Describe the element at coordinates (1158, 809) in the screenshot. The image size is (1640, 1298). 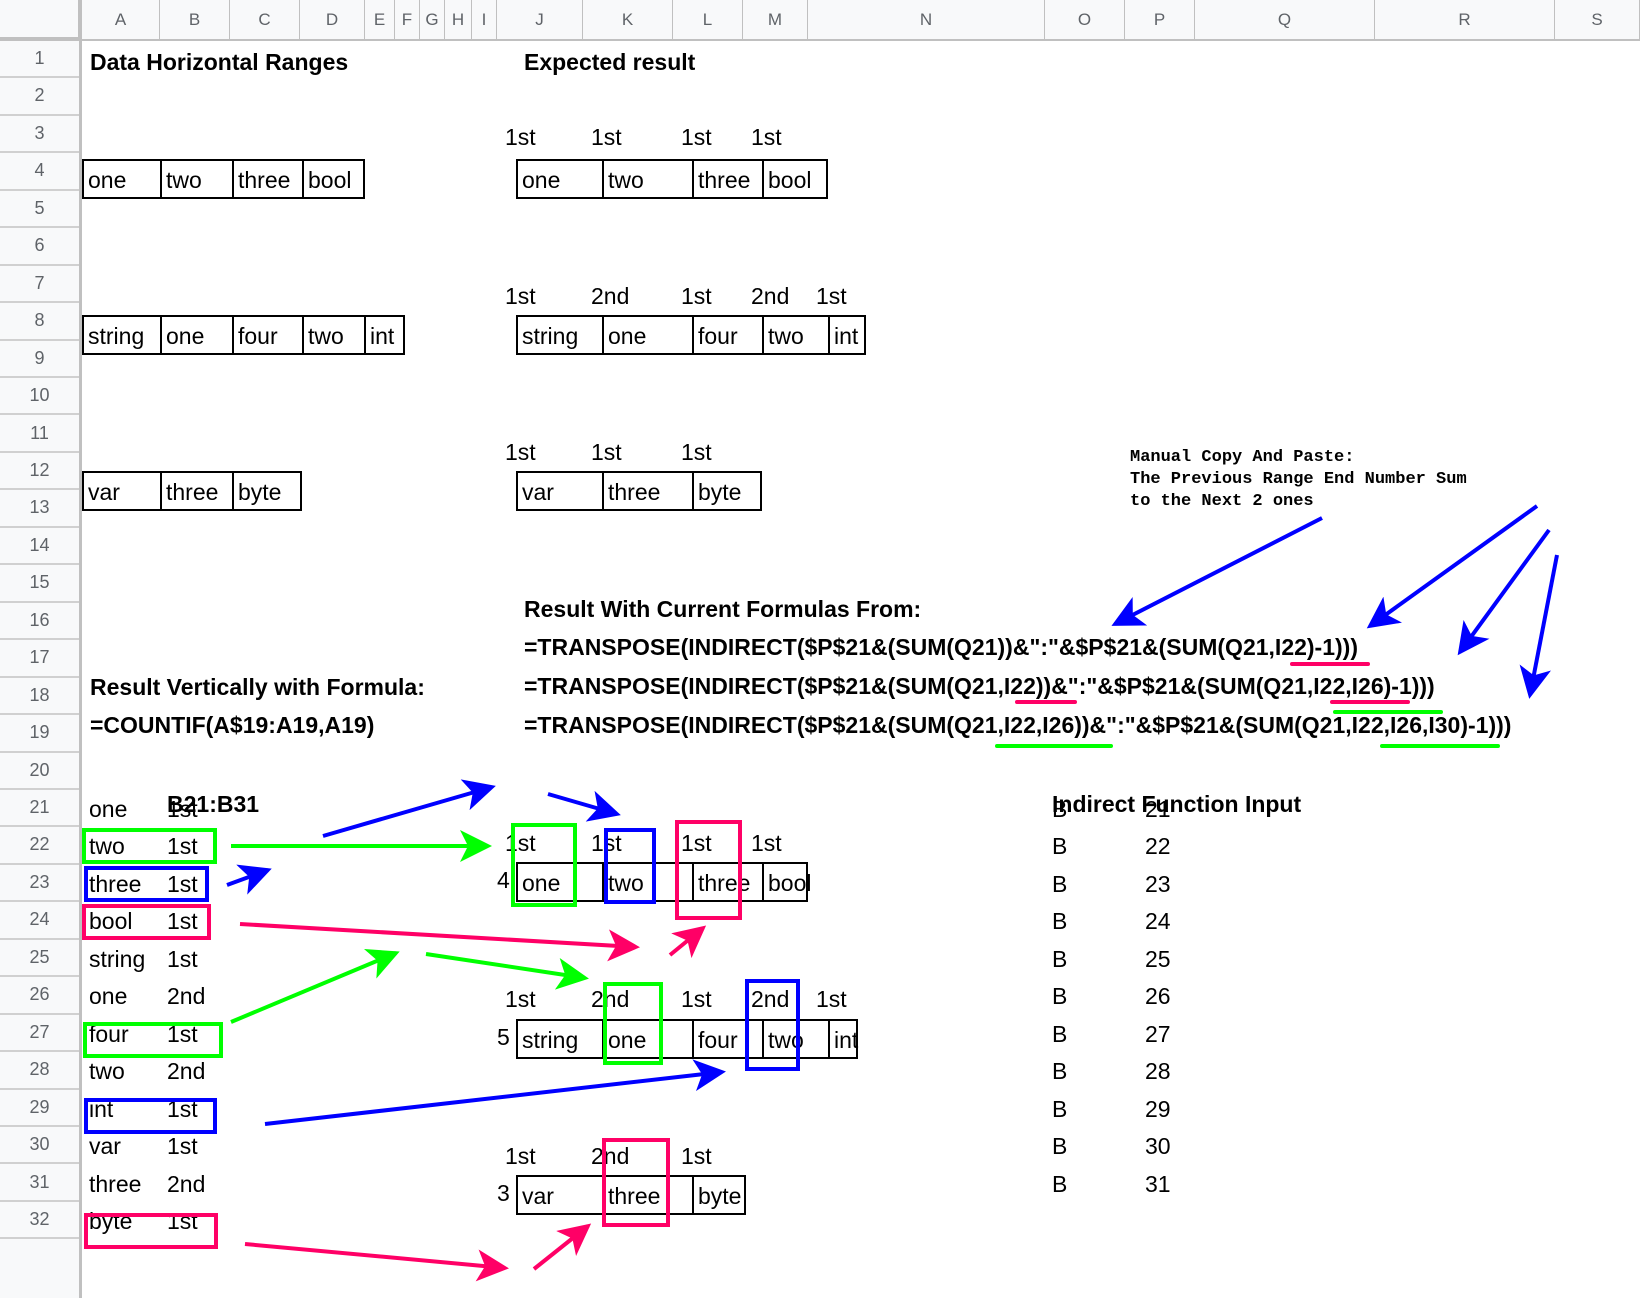
I see `indirect-row: 21` at that location.